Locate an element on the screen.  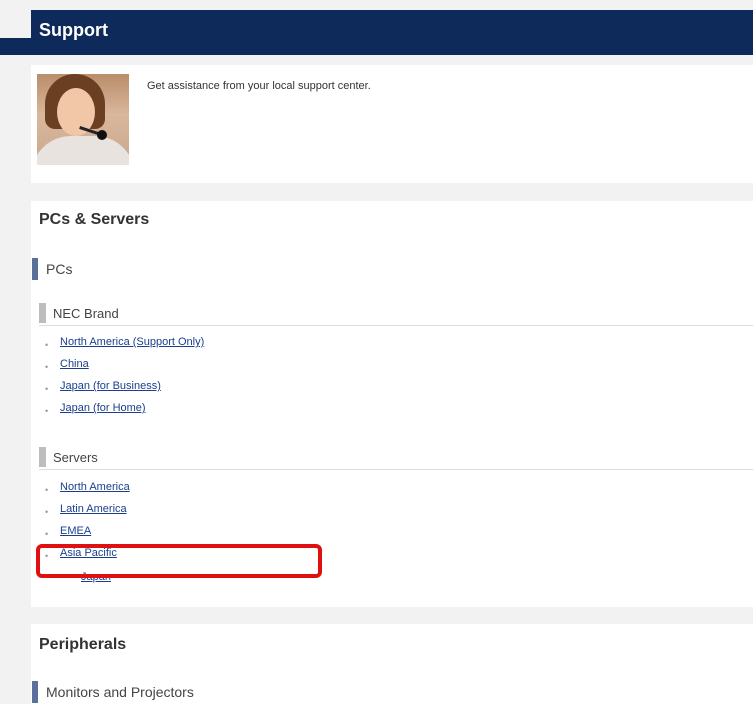
subheading-nec-brand-label: NEC Brand is located at coordinates (86, 313).